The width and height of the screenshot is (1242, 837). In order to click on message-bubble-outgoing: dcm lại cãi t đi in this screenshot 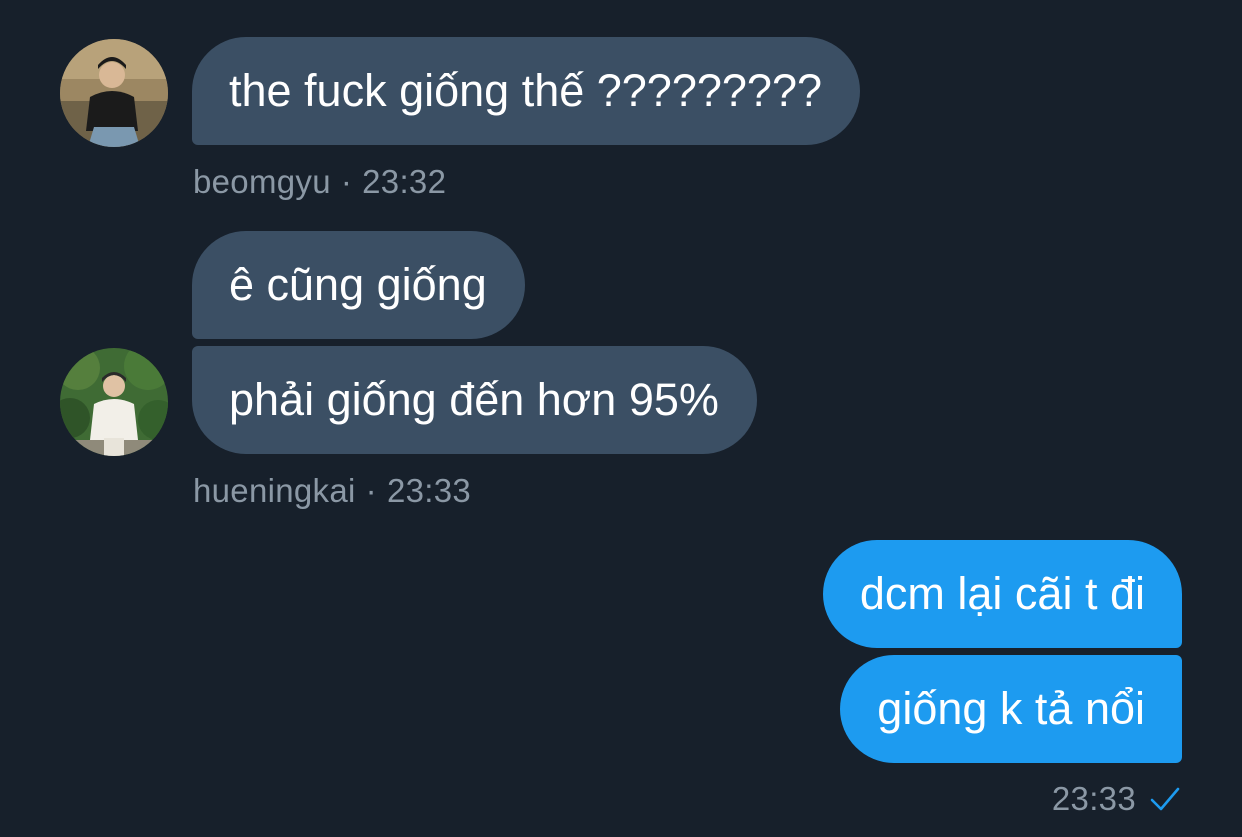, I will do `click(1002, 594)`.